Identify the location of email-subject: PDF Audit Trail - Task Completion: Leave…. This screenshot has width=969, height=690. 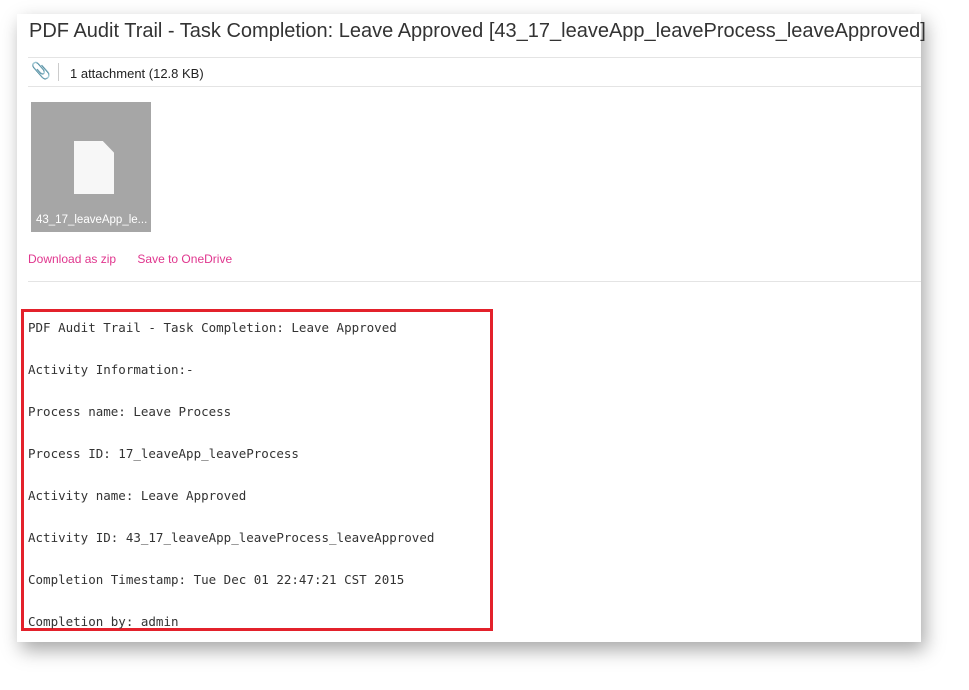
(477, 31).